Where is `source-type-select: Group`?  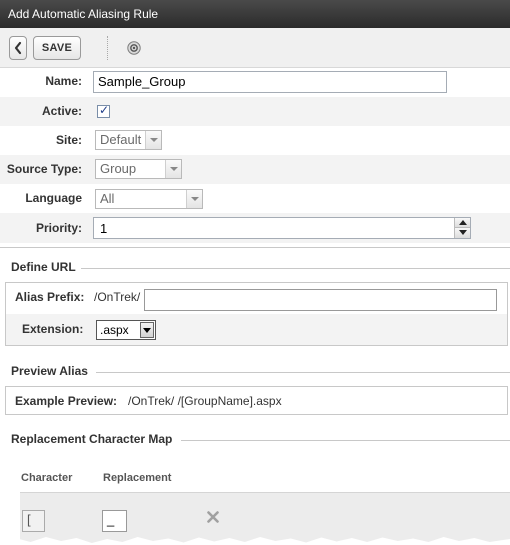
source-type-select: Group is located at coordinates (138, 169).